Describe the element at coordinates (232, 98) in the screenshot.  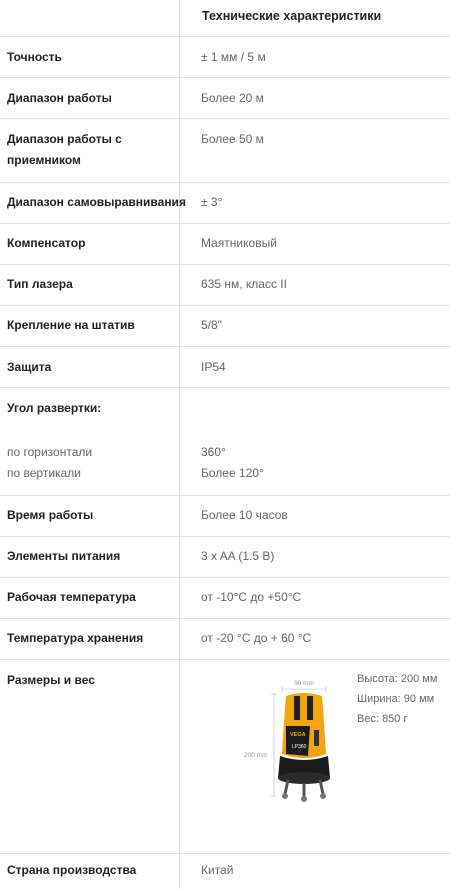
I see `row-value: Более 20 м` at that location.